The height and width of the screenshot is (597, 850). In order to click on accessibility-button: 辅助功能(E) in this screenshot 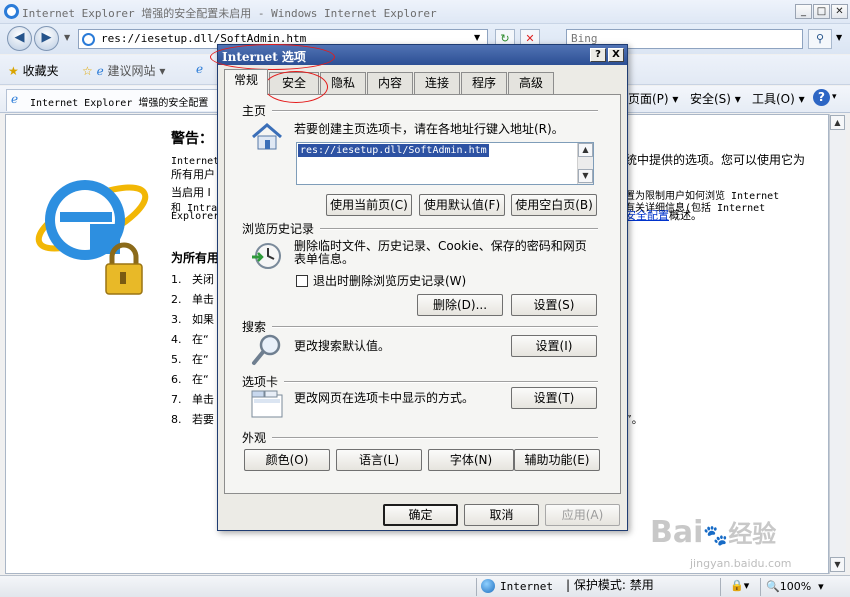, I will do `click(557, 460)`.